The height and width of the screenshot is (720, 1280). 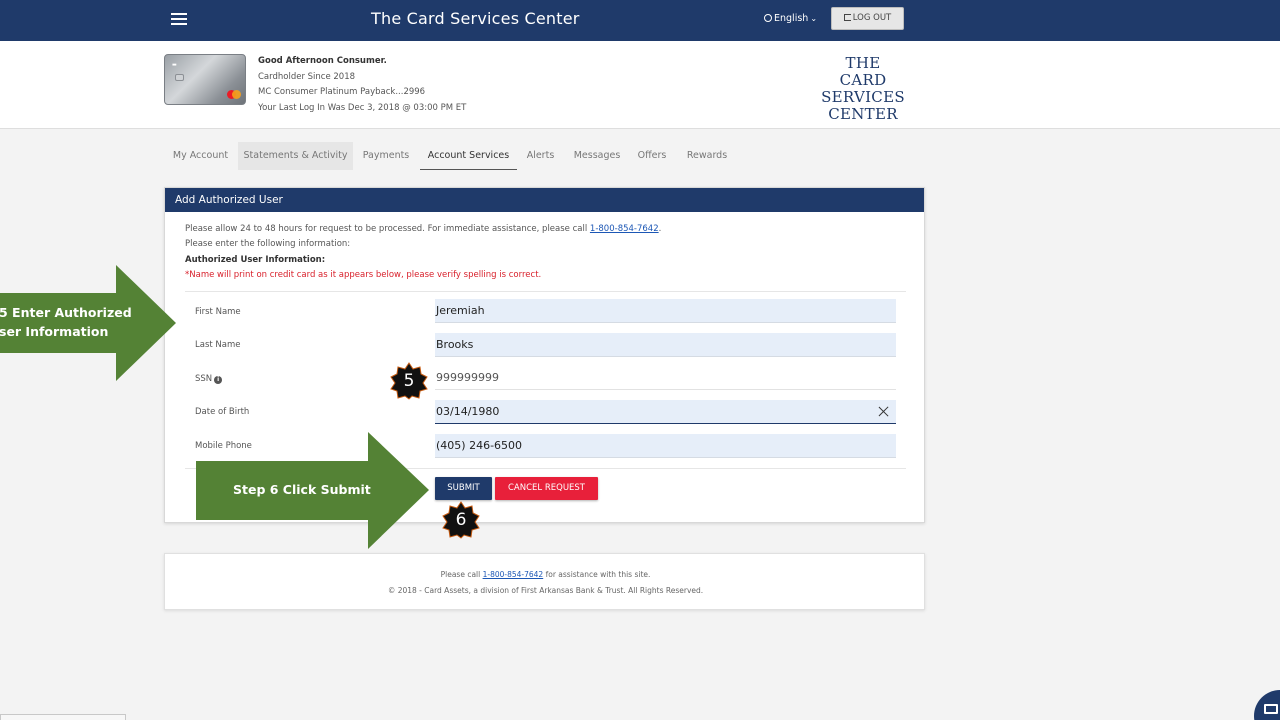 I want to click on language-label: English, so click(x=791, y=18).